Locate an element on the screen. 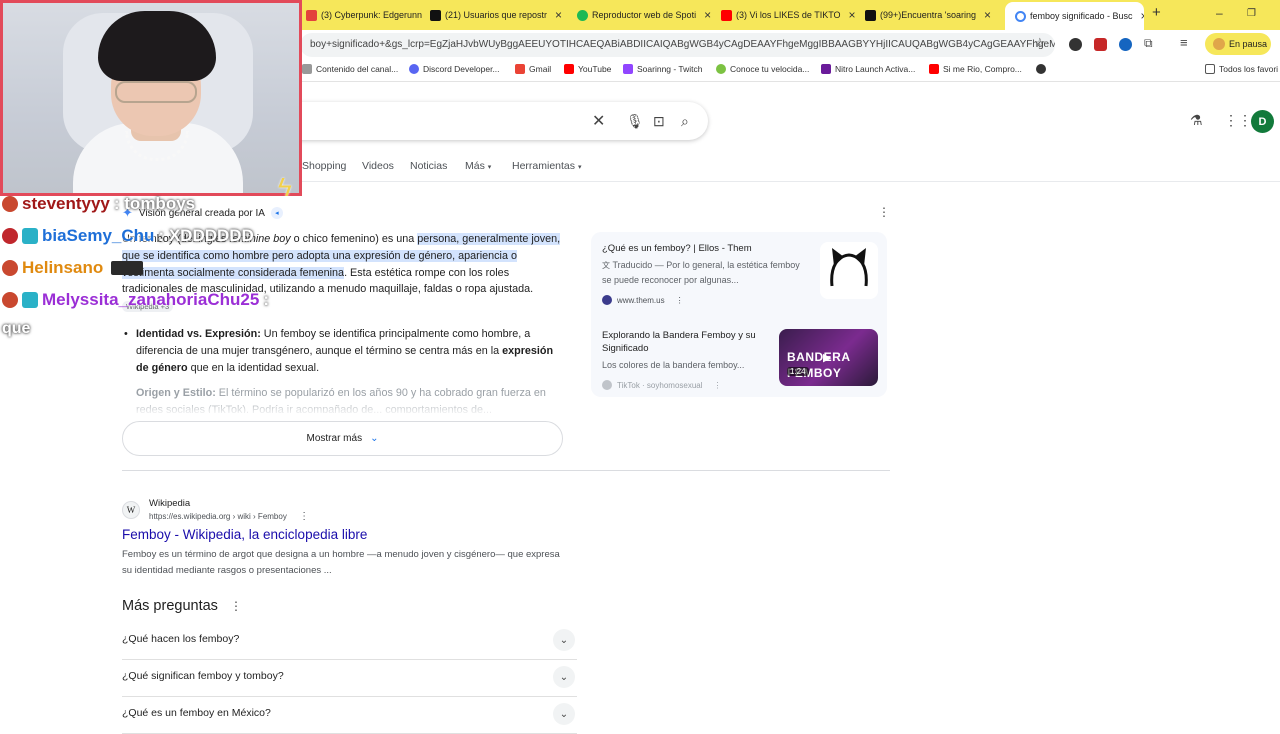 This screenshot has height=734, width=1280. search-icon: ⌕ is located at coordinates (685, 121).